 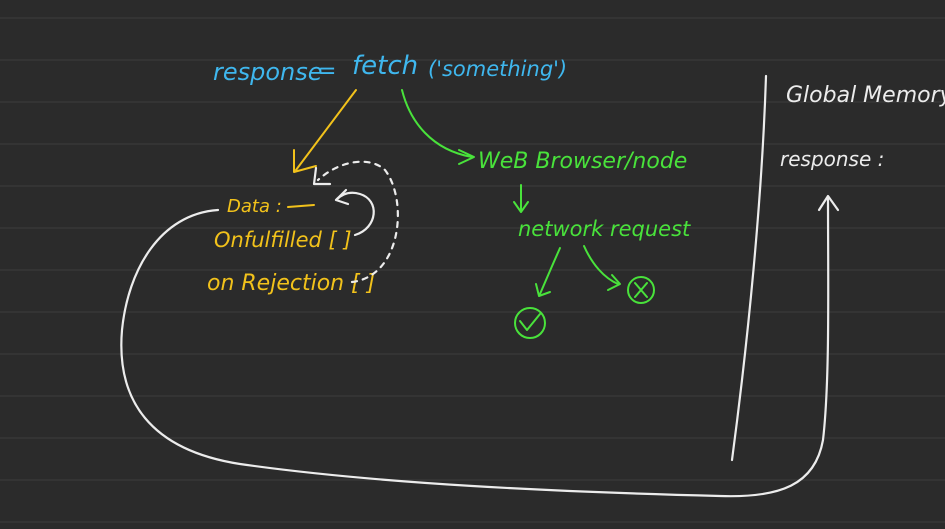 What do you see at coordinates (521, 198) in the screenshot?
I see `arrow-browser-to-request` at bounding box center [521, 198].